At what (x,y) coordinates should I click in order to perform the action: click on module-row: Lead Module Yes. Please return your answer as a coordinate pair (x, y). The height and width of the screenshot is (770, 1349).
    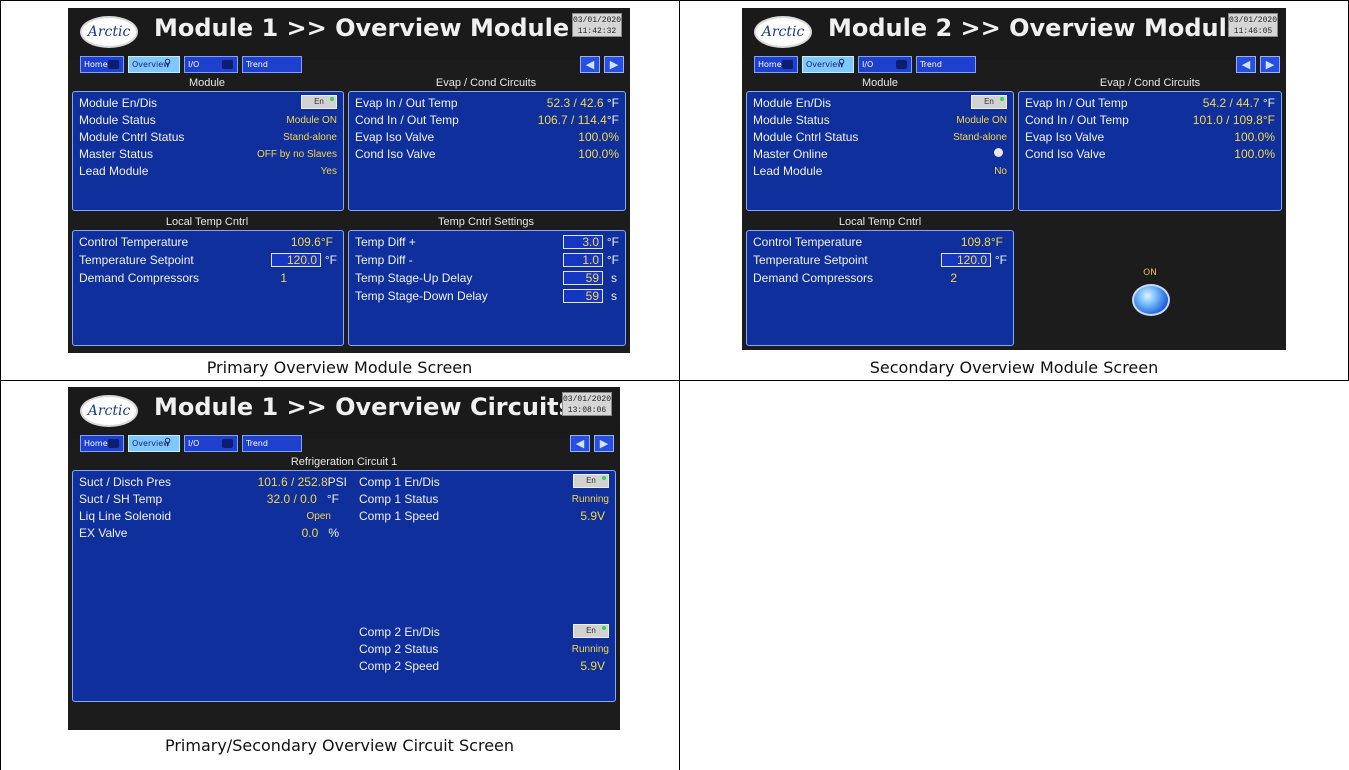
    Looking at the image, I should click on (208, 171).